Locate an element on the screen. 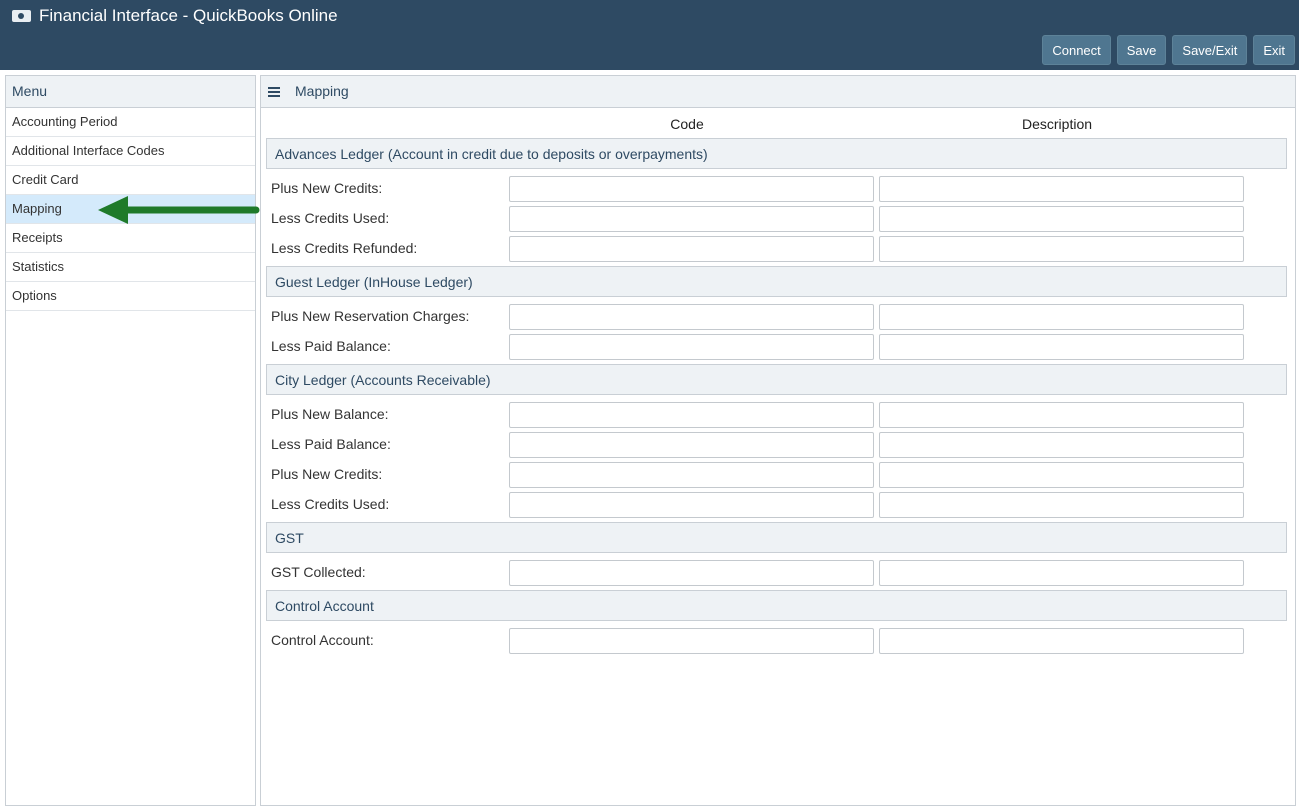  field-label: Control Account: is located at coordinates (322, 640).